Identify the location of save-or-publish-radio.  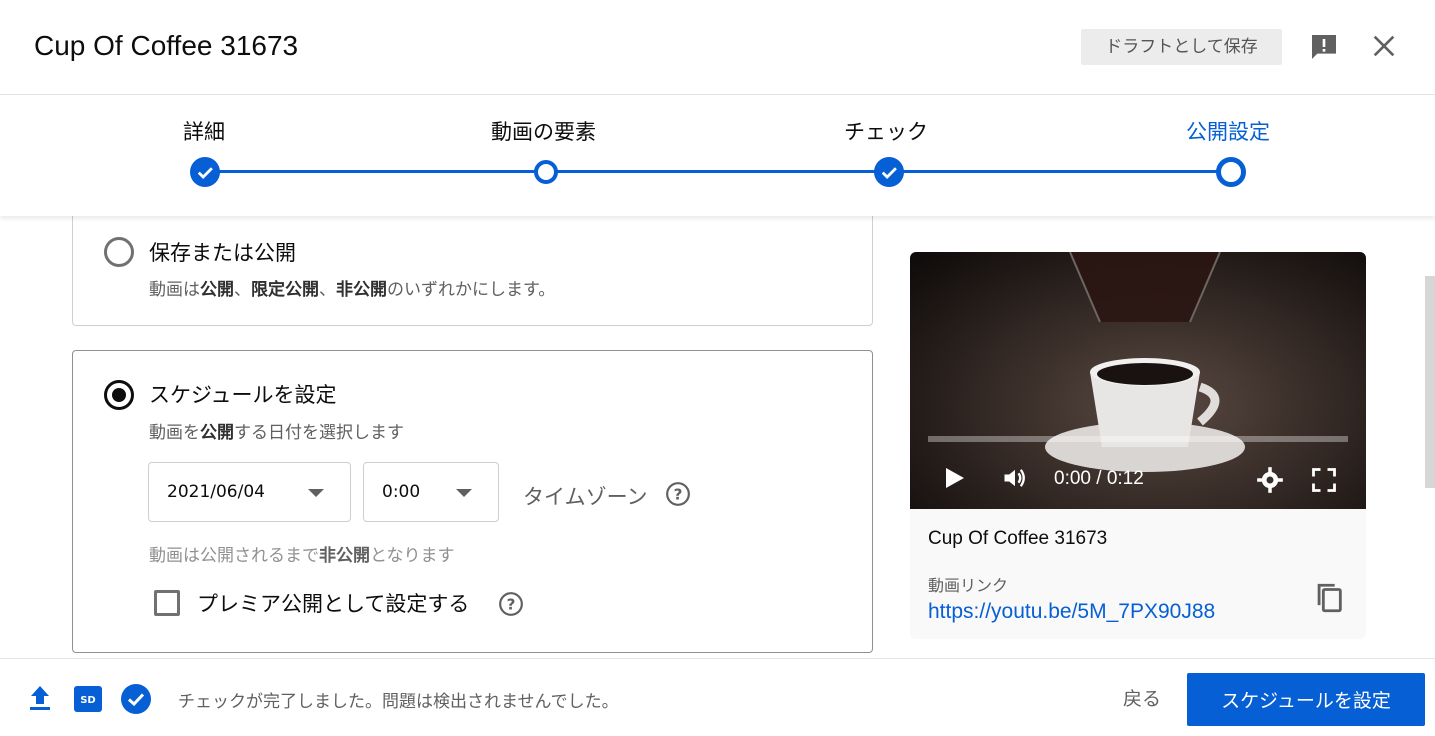
(119, 252).